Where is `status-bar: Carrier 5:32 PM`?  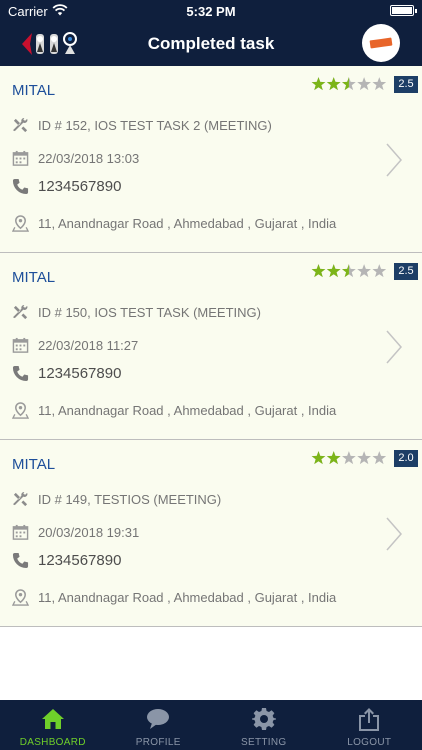 status-bar: Carrier 5:32 PM is located at coordinates (211, 11).